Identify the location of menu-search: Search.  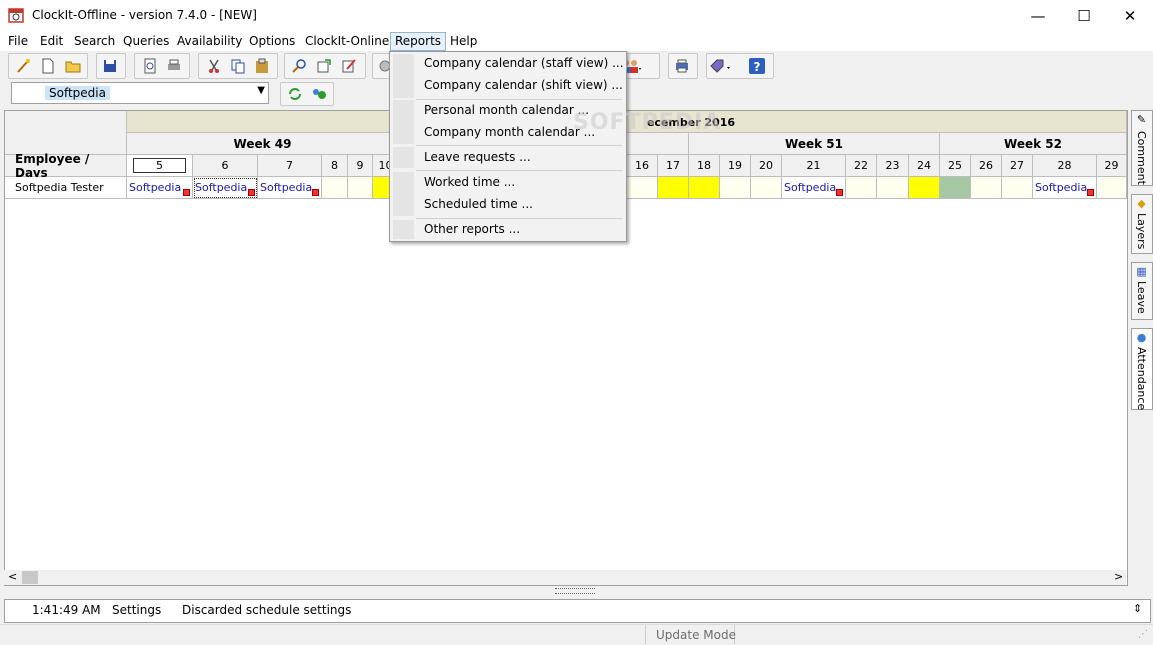
(94, 41).